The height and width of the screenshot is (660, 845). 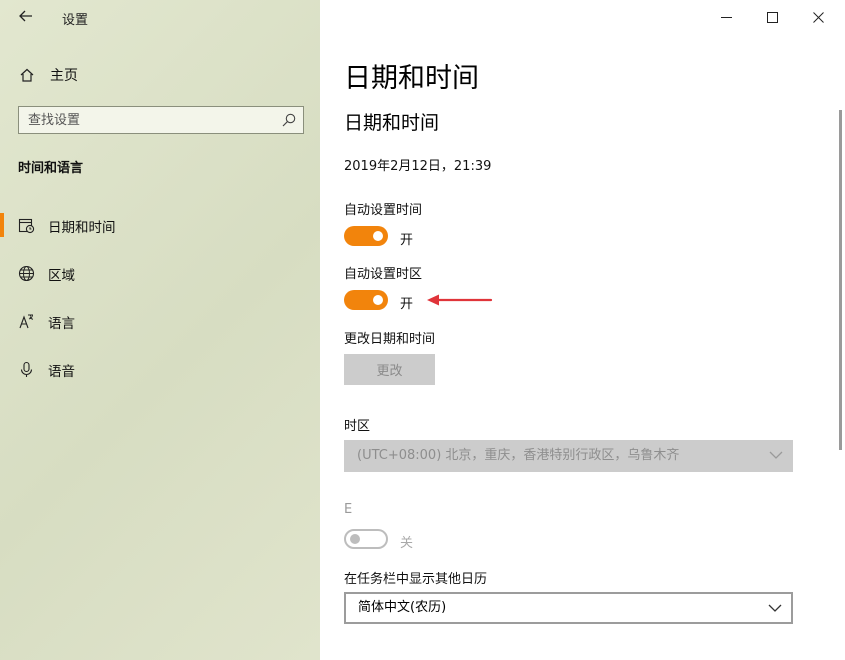 What do you see at coordinates (366, 300) in the screenshot?
I see `auto-timezone-toggle` at bounding box center [366, 300].